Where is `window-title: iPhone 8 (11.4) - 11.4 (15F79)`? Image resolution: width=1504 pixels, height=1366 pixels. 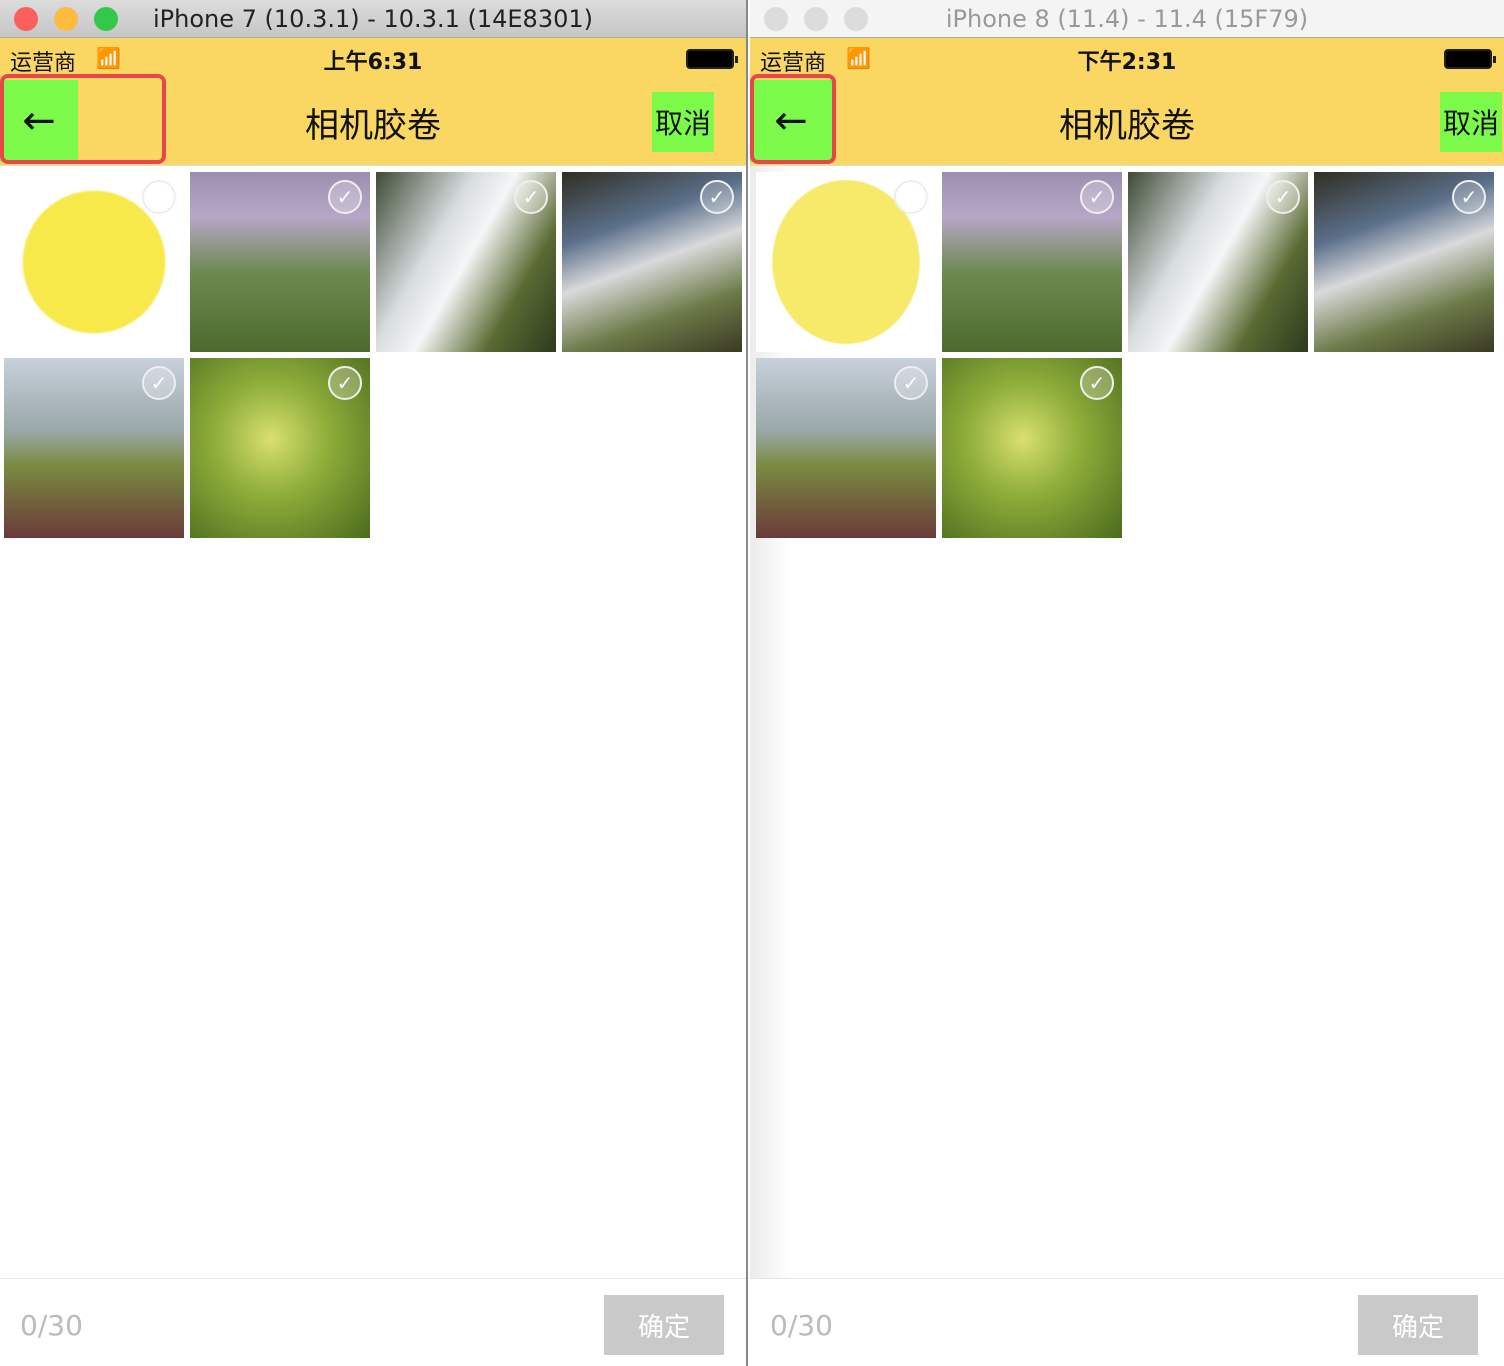
window-title: iPhone 8 (11.4) - 11.4 (15F79) is located at coordinates (1127, 18).